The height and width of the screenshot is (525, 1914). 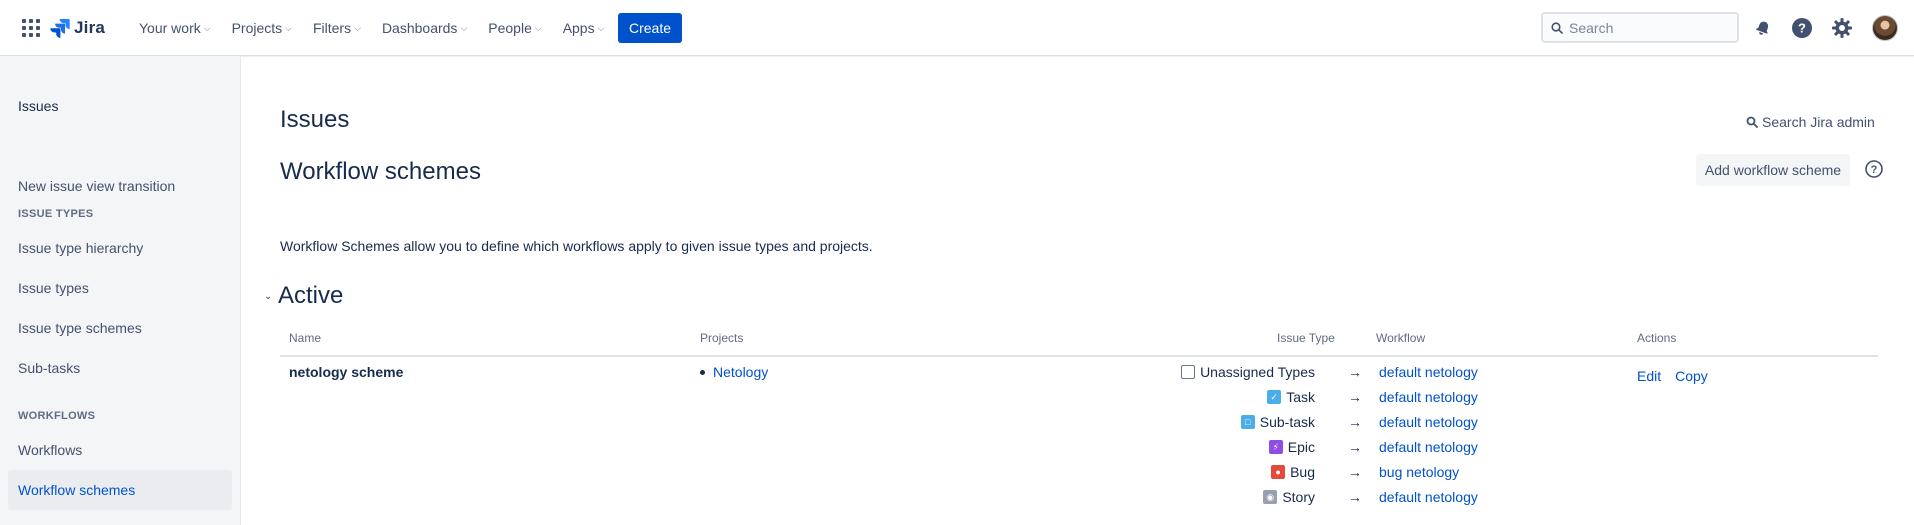 I want to click on active-section-toggle: ⌄ Active, so click(x=303, y=296).